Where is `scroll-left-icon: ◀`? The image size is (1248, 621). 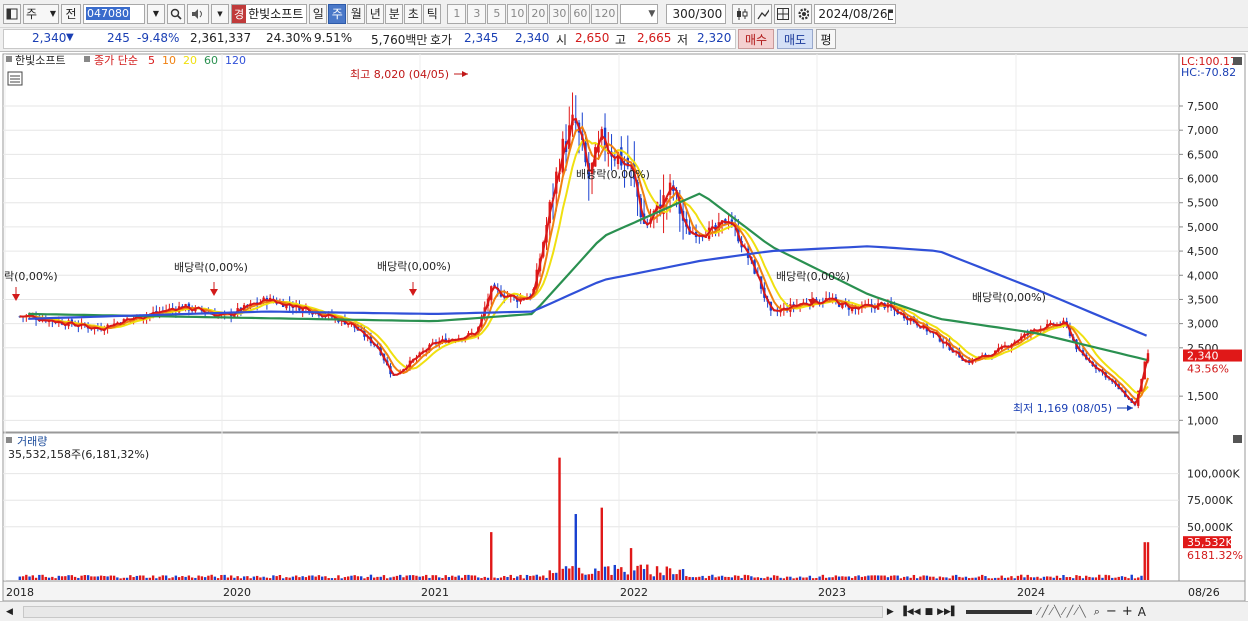
scroll-left-icon: ◀ is located at coordinates (9, 612).